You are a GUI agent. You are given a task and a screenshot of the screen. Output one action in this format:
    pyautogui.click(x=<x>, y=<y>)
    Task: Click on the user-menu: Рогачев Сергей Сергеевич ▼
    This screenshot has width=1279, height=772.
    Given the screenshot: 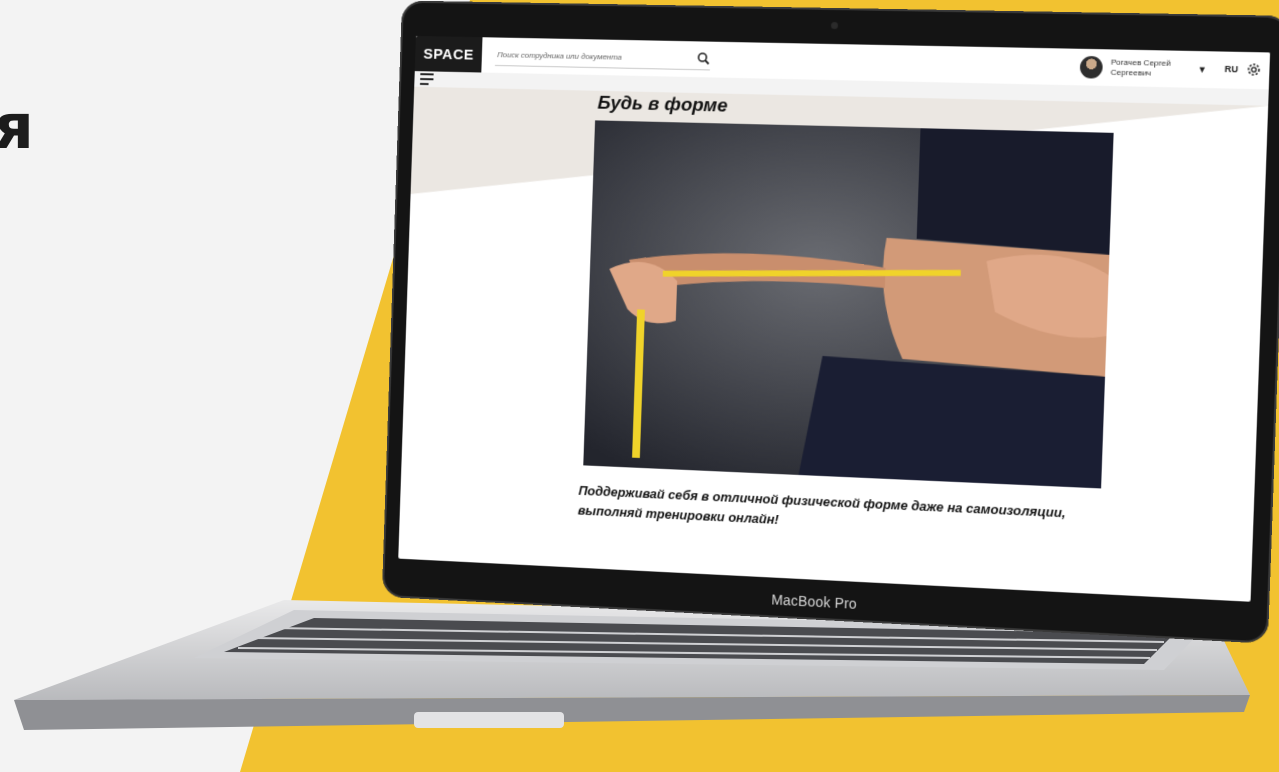 What is the action you would take?
    pyautogui.click(x=1143, y=68)
    